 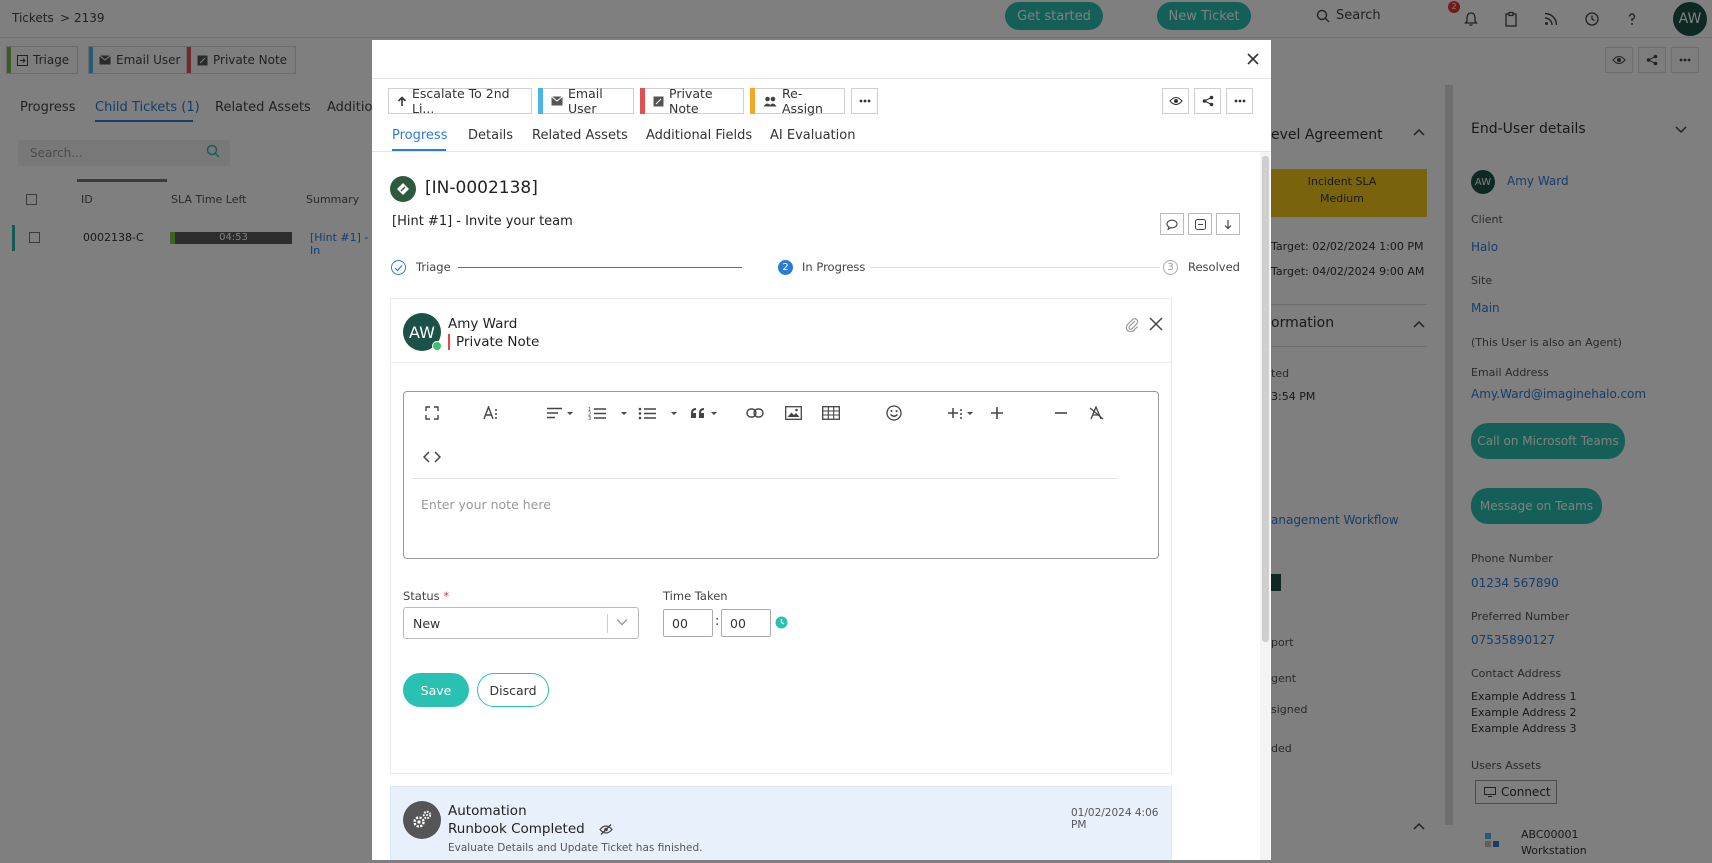 I want to click on step-triage-label: Triage, so click(x=433, y=267).